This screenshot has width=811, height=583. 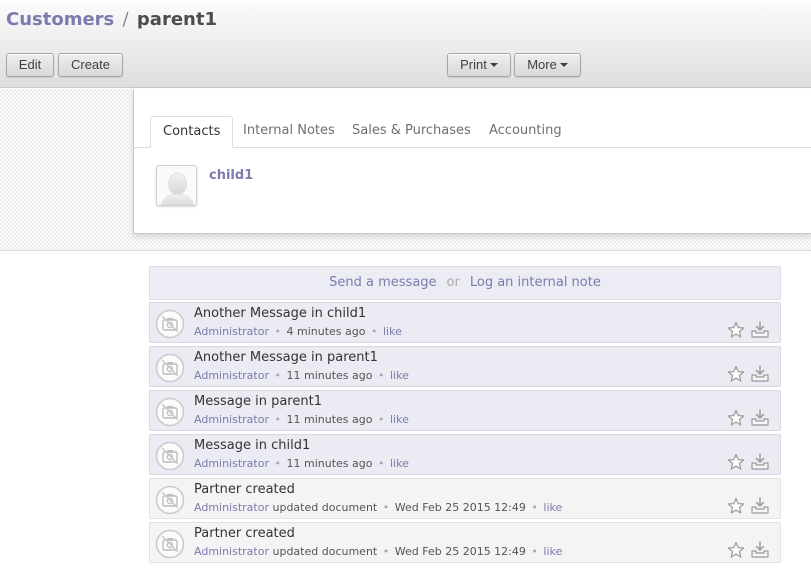 I want to click on breadcrumb: Customers / parent1, so click(x=111, y=20).